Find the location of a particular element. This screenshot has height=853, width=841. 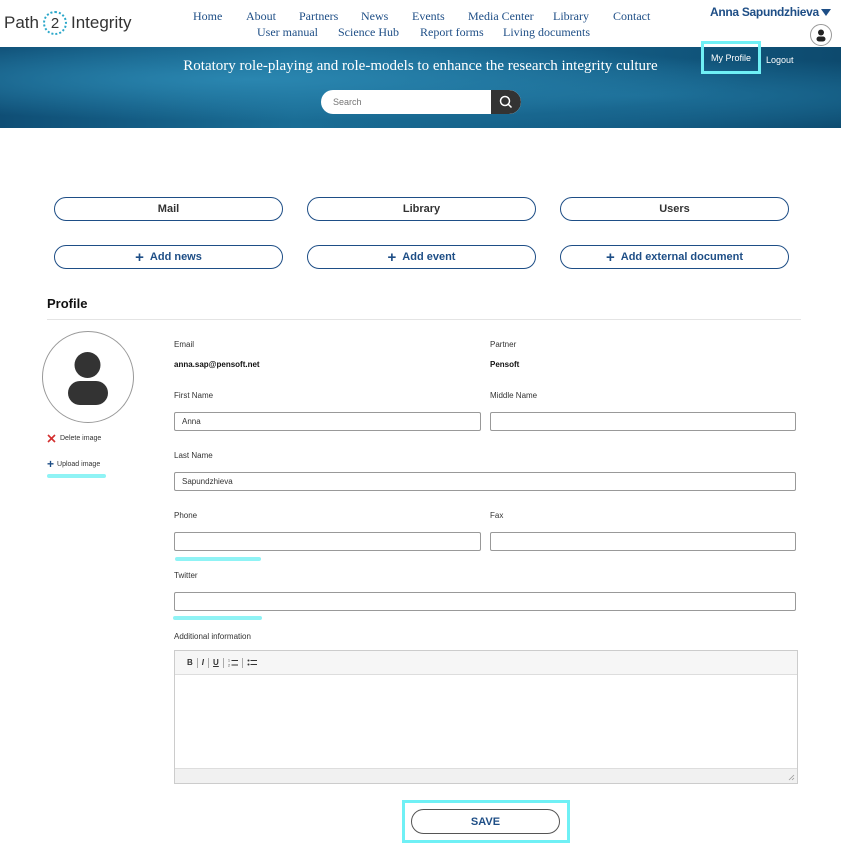

search-icon is located at coordinates (506, 102).